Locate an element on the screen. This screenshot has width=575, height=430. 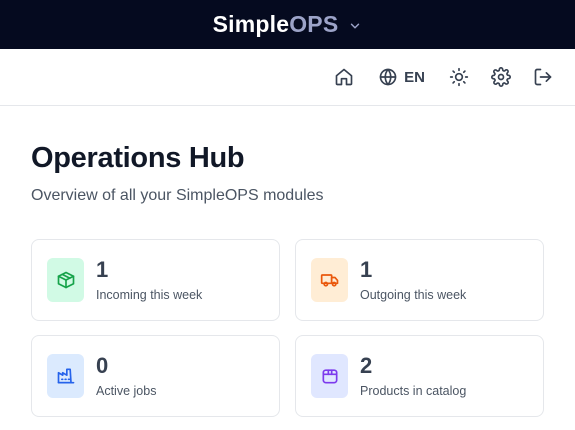
card-active-jobs: 0 Active jobs is located at coordinates (155, 376).